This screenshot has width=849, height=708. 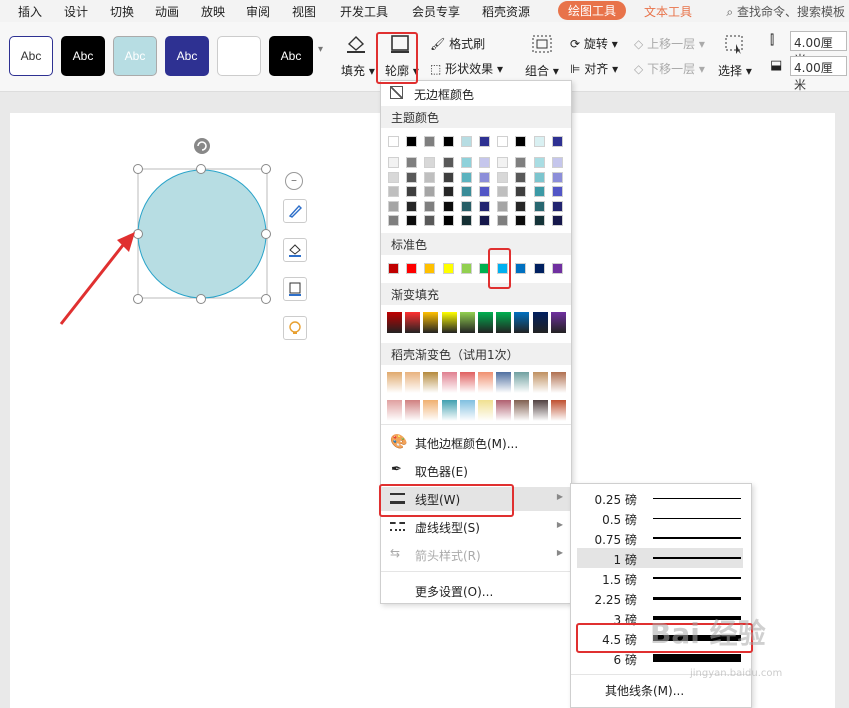 What do you see at coordinates (476, 94) in the screenshot?
I see `no-border-color-item: 无边框颜色` at bounding box center [476, 94].